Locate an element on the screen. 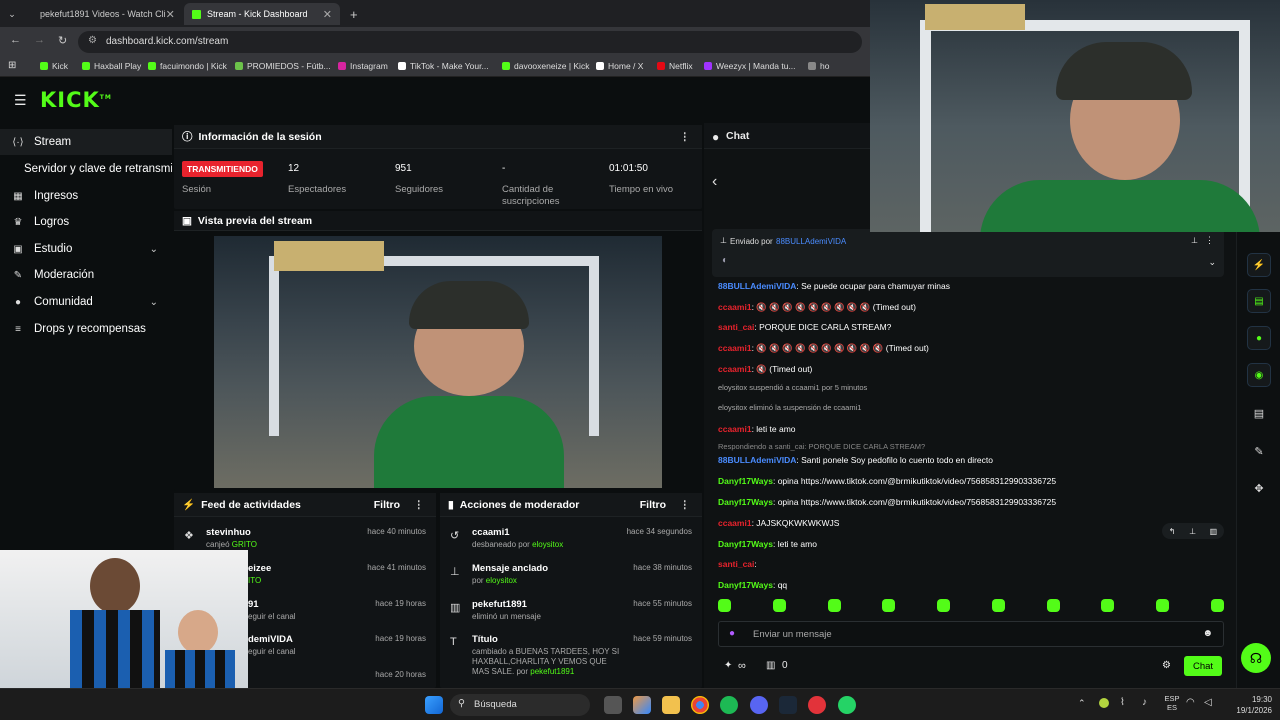 Image resolution: width=1280 pixels, height=720 pixels. address-bar: ⚙ dashboard.kick.com/stream is located at coordinates (470, 42).